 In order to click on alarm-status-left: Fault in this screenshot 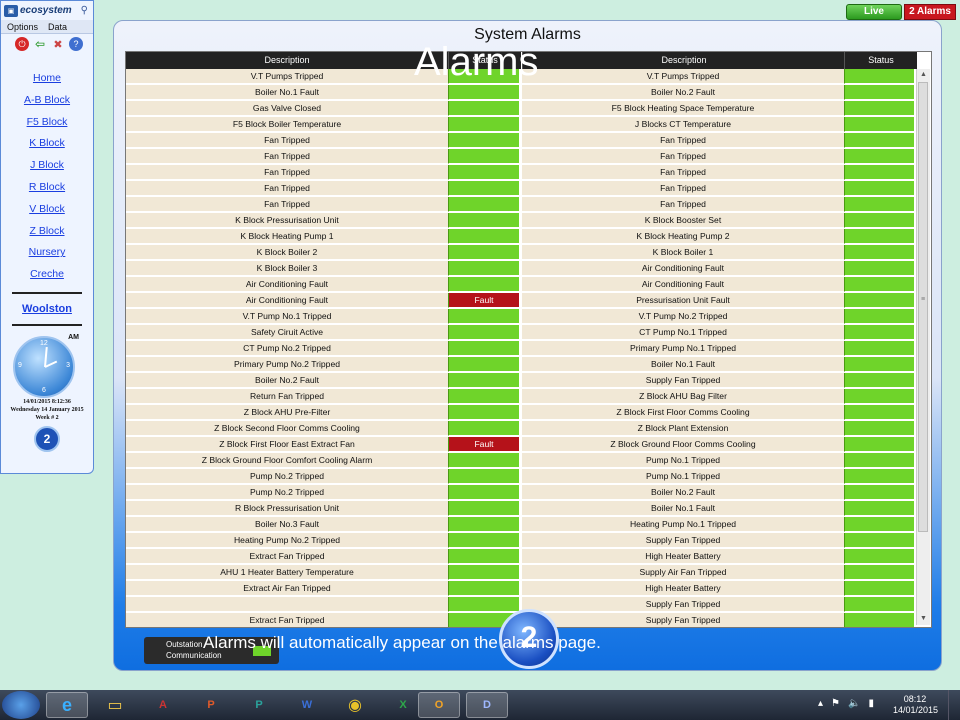, I will do `click(483, 300)`.